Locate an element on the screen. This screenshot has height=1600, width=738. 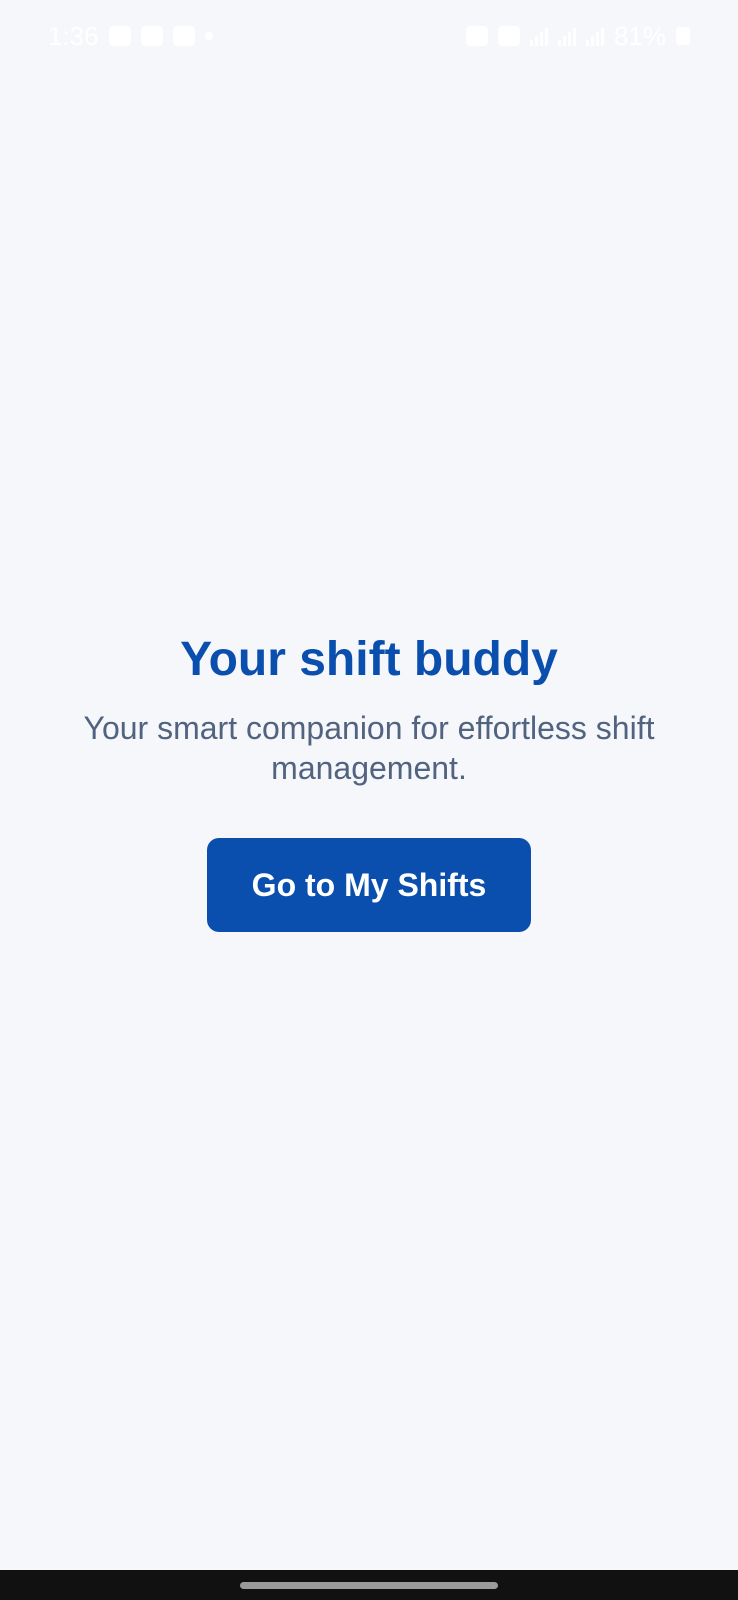
alarm-icon is located at coordinates (476, 36).